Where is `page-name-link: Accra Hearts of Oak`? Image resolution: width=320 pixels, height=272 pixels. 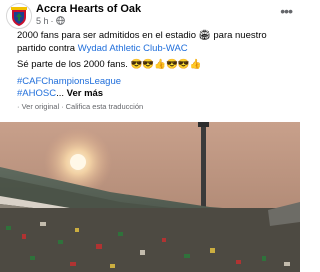
page-name-link: Accra Hearts of Oak is located at coordinates (88, 9).